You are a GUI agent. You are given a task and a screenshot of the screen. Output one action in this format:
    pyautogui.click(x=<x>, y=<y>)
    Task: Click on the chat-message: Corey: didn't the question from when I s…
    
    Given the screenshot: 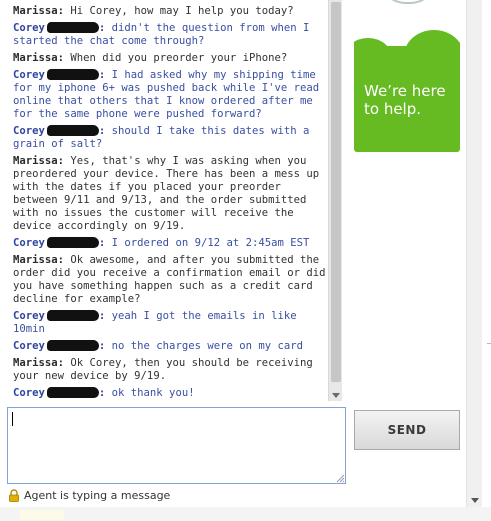 What is the action you would take?
    pyautogui.click(x=167, y=35)
    